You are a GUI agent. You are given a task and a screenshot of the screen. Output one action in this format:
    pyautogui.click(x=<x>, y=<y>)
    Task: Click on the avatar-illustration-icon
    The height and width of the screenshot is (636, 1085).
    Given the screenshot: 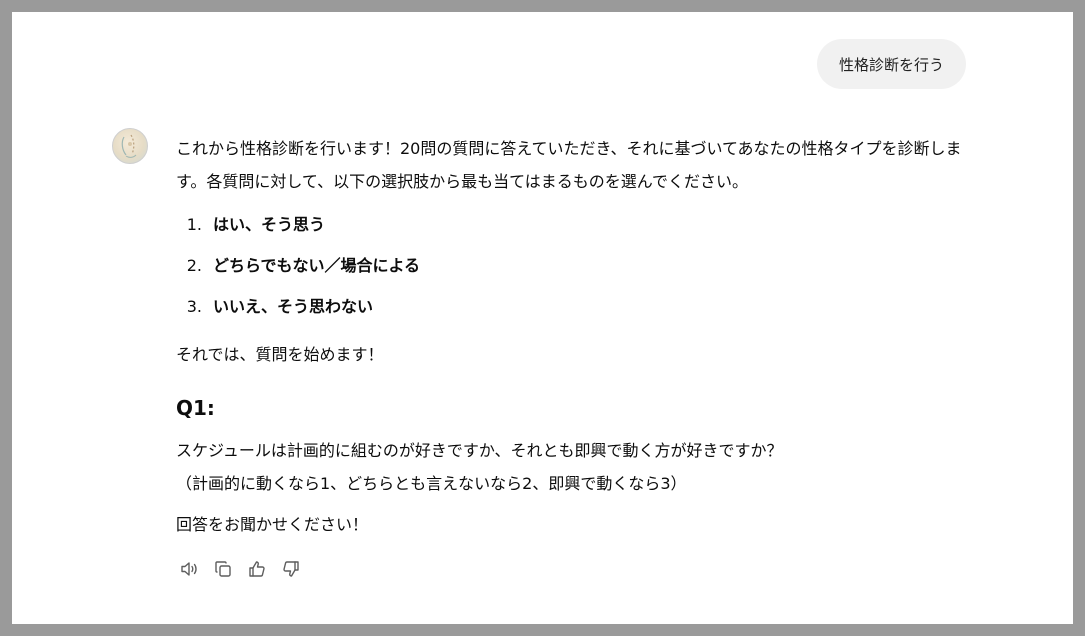 What is the action you would take?
    pyautogui.click(x=129, y=146)
    